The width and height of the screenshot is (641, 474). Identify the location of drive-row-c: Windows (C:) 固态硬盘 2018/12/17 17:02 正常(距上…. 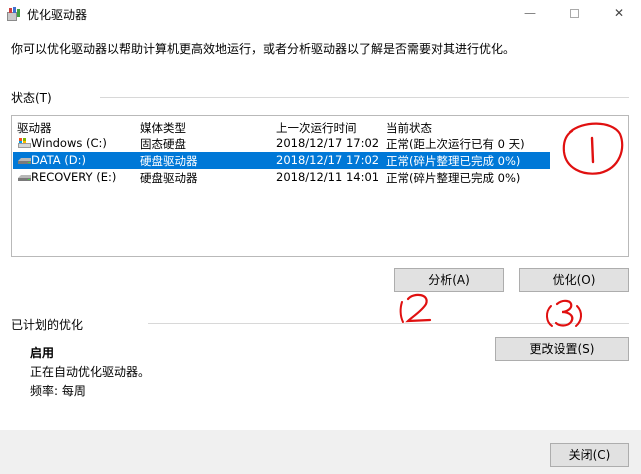
(281, 143).